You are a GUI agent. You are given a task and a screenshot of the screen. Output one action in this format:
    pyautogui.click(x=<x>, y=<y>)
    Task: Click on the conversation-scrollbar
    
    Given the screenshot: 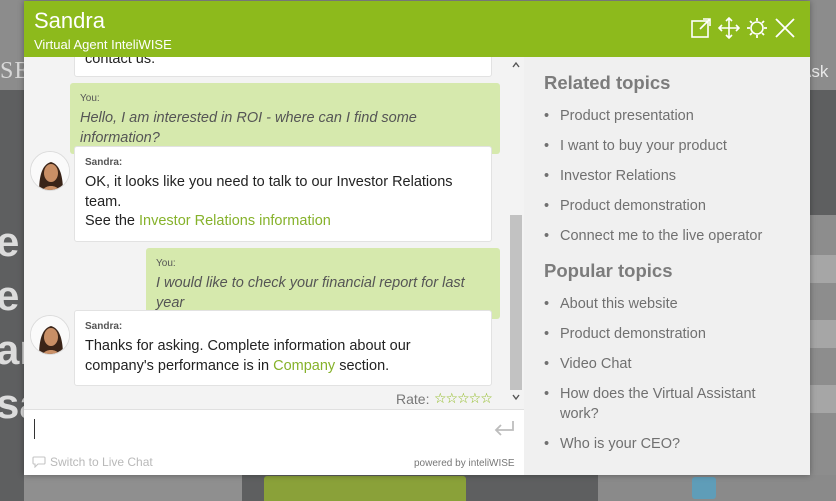 What is the action you would take?
    pyautogui.click(x=516, y=233)
    